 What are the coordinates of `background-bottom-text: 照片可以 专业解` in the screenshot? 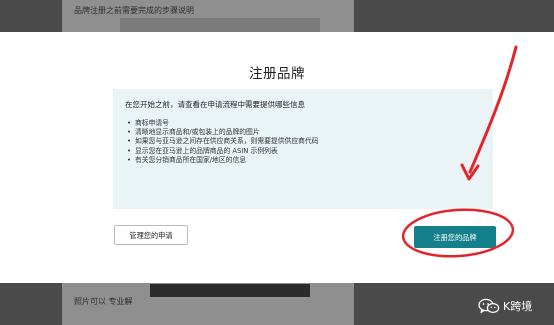 It's located at (103, 301).